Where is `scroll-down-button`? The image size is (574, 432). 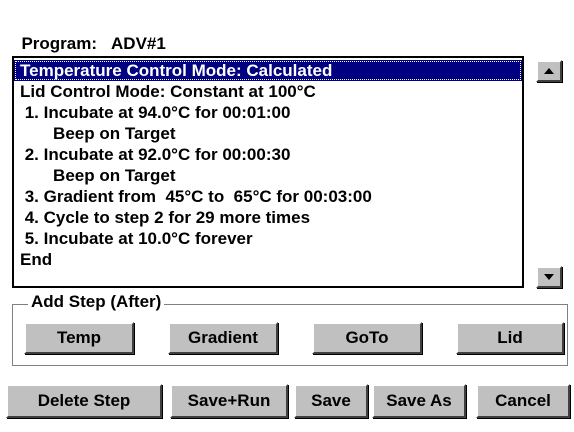
scroll-down-button is located at coordinates (549, 277).